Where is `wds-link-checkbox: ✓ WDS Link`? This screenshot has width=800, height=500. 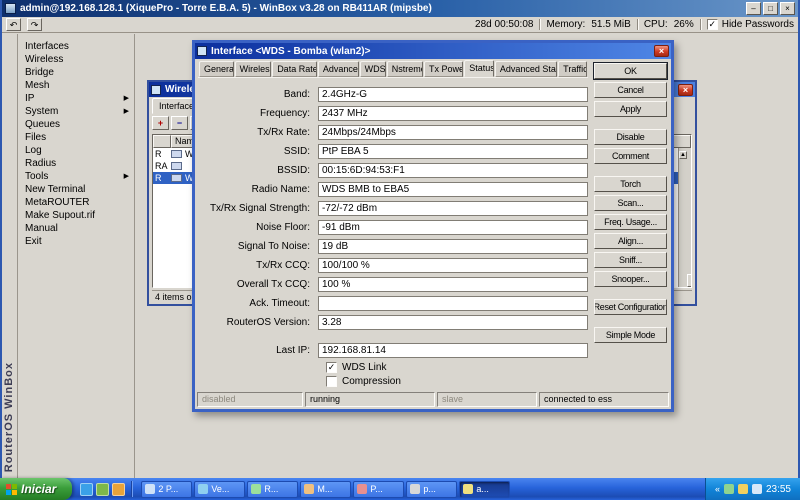
wds-link-checkbox: ✓ WDS Link is located at coordinates (457, 367).